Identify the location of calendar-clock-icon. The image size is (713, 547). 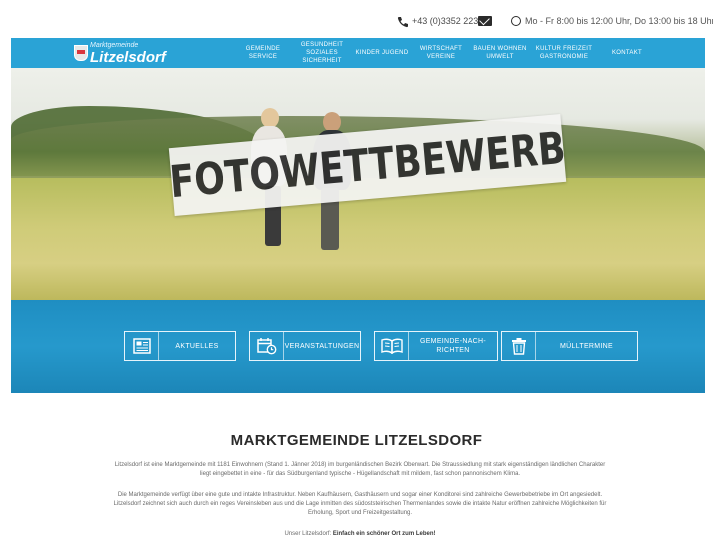
(267, 346).